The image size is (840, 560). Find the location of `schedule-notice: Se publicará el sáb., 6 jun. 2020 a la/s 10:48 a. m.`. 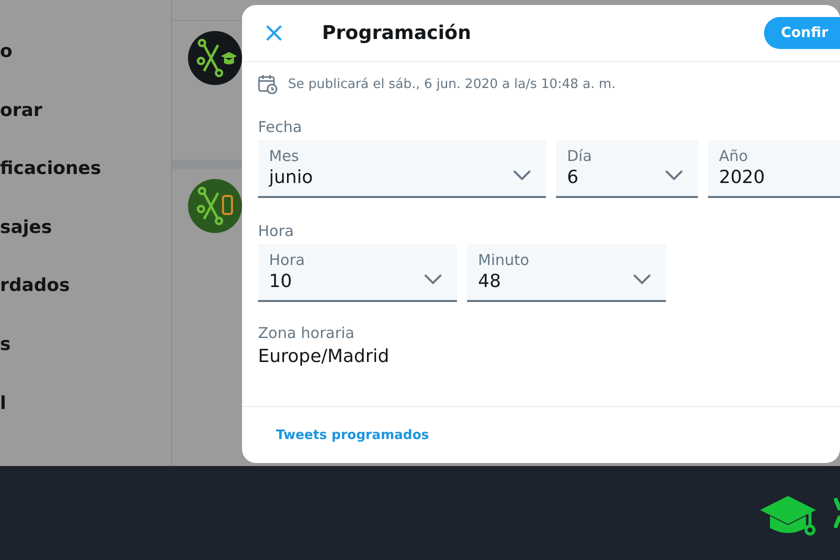

schedule-notice: Se publicará el sáb., 6 jun. 2020 a la/s 10:48 a. m. is located at coordinates (452, 84).